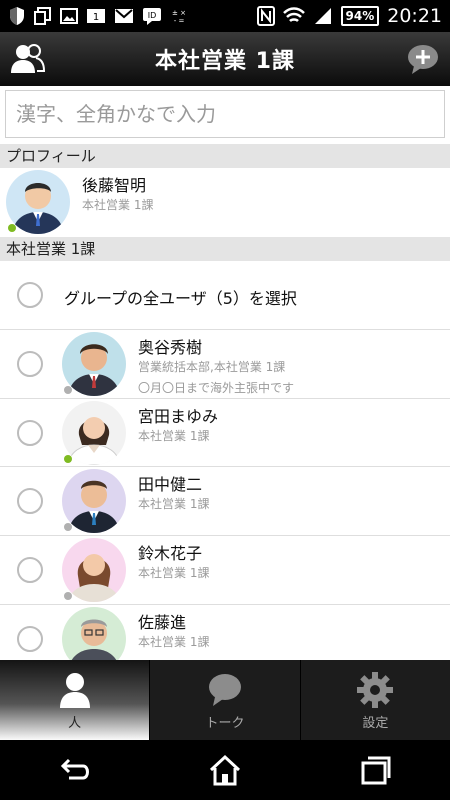 Image resolution: width=450 pixels, height=800 pixels. I want to click on mail-icon, so click(124, 16).